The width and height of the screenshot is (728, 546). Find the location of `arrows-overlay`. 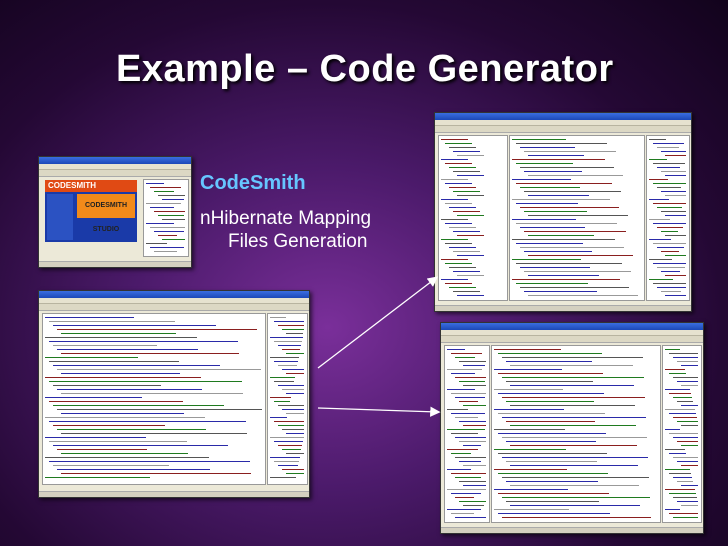

arrows-overlay is located at coordinates (379, 346).